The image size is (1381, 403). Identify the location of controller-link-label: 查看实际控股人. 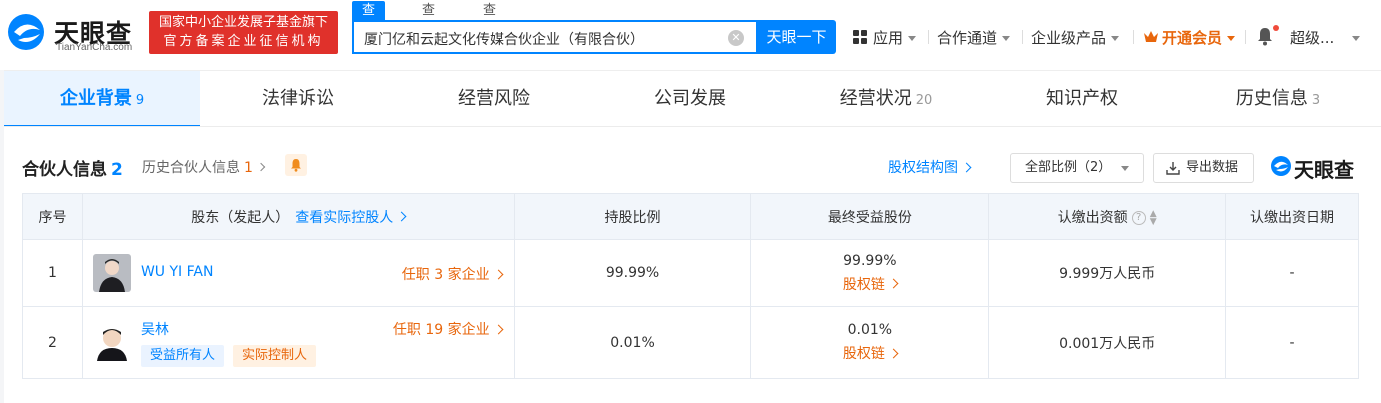
(344, 217).